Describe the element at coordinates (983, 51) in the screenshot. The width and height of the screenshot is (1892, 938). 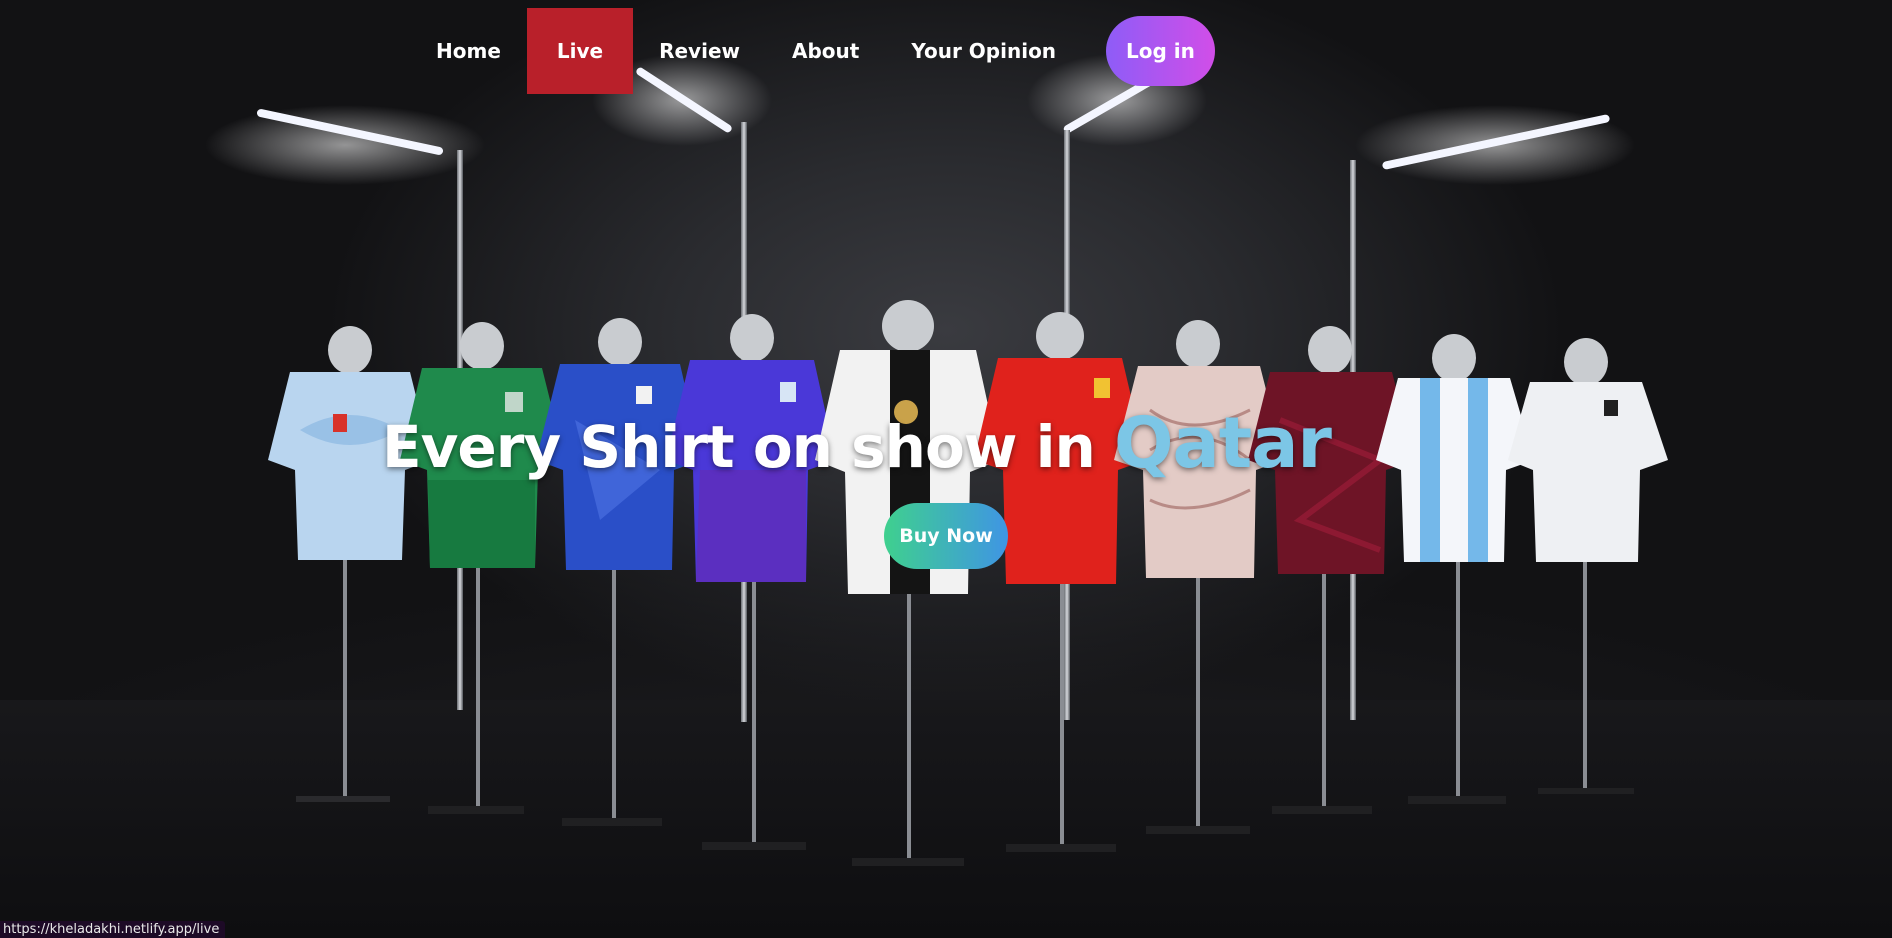
I see `nav-your-opinion: Your Opinion` at that location.